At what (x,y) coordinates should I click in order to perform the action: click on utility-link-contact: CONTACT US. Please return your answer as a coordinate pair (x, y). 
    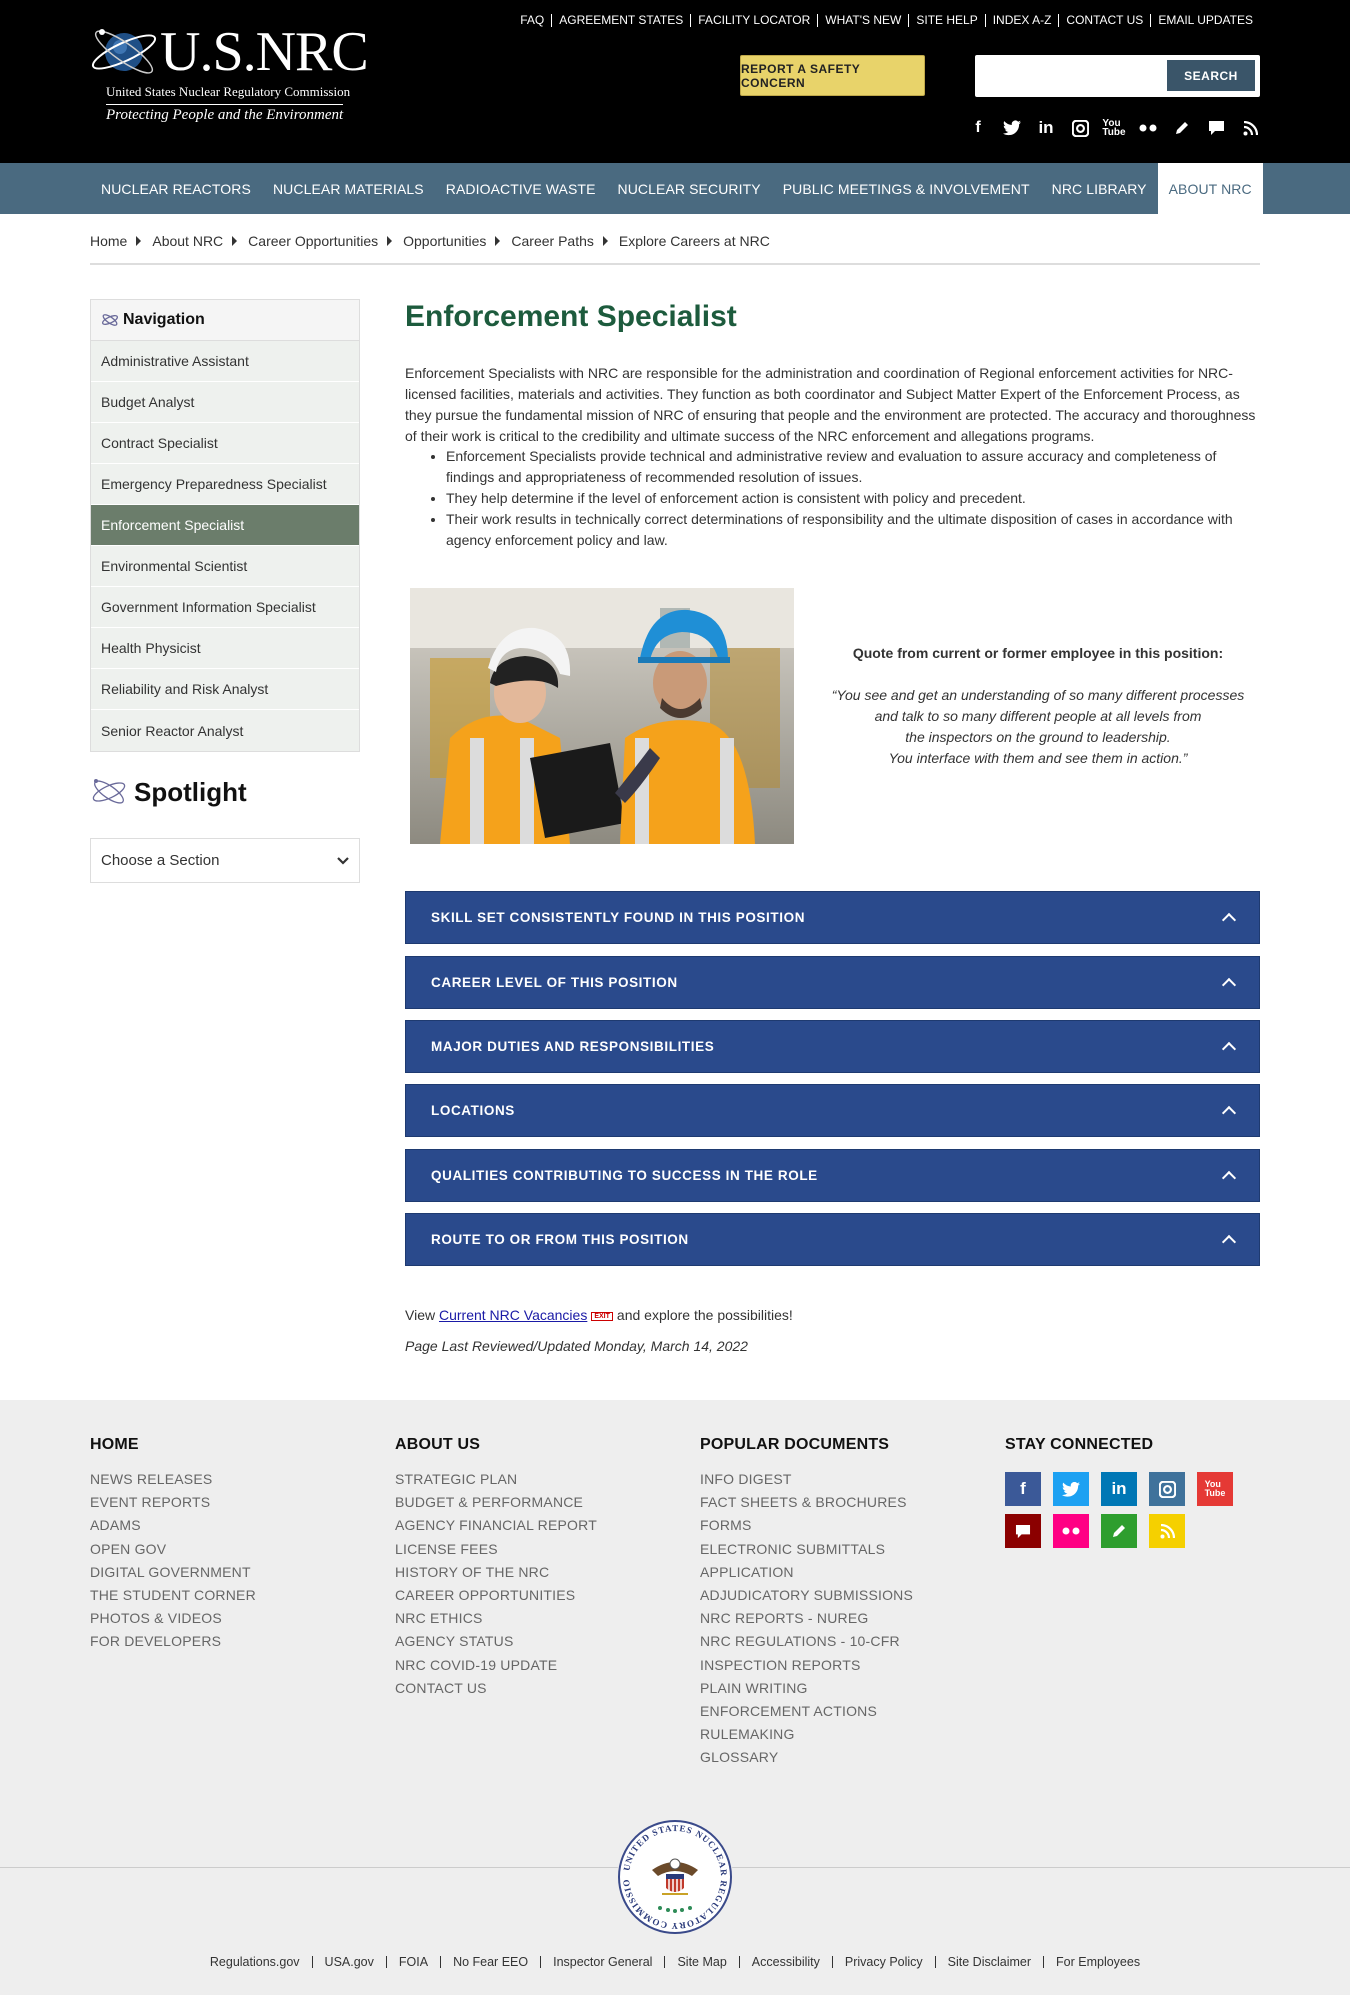
    Looking at the image, I should click on (1104, 20).